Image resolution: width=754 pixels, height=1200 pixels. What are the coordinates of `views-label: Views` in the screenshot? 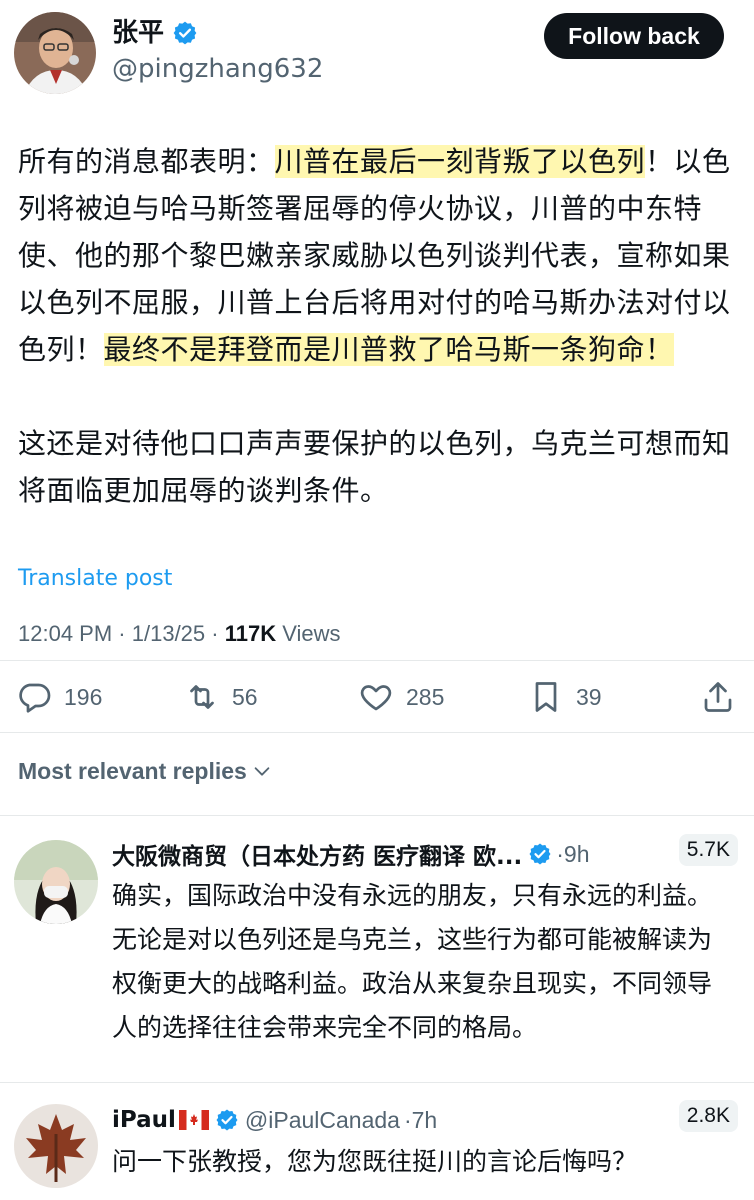 It's located at (311, 633).